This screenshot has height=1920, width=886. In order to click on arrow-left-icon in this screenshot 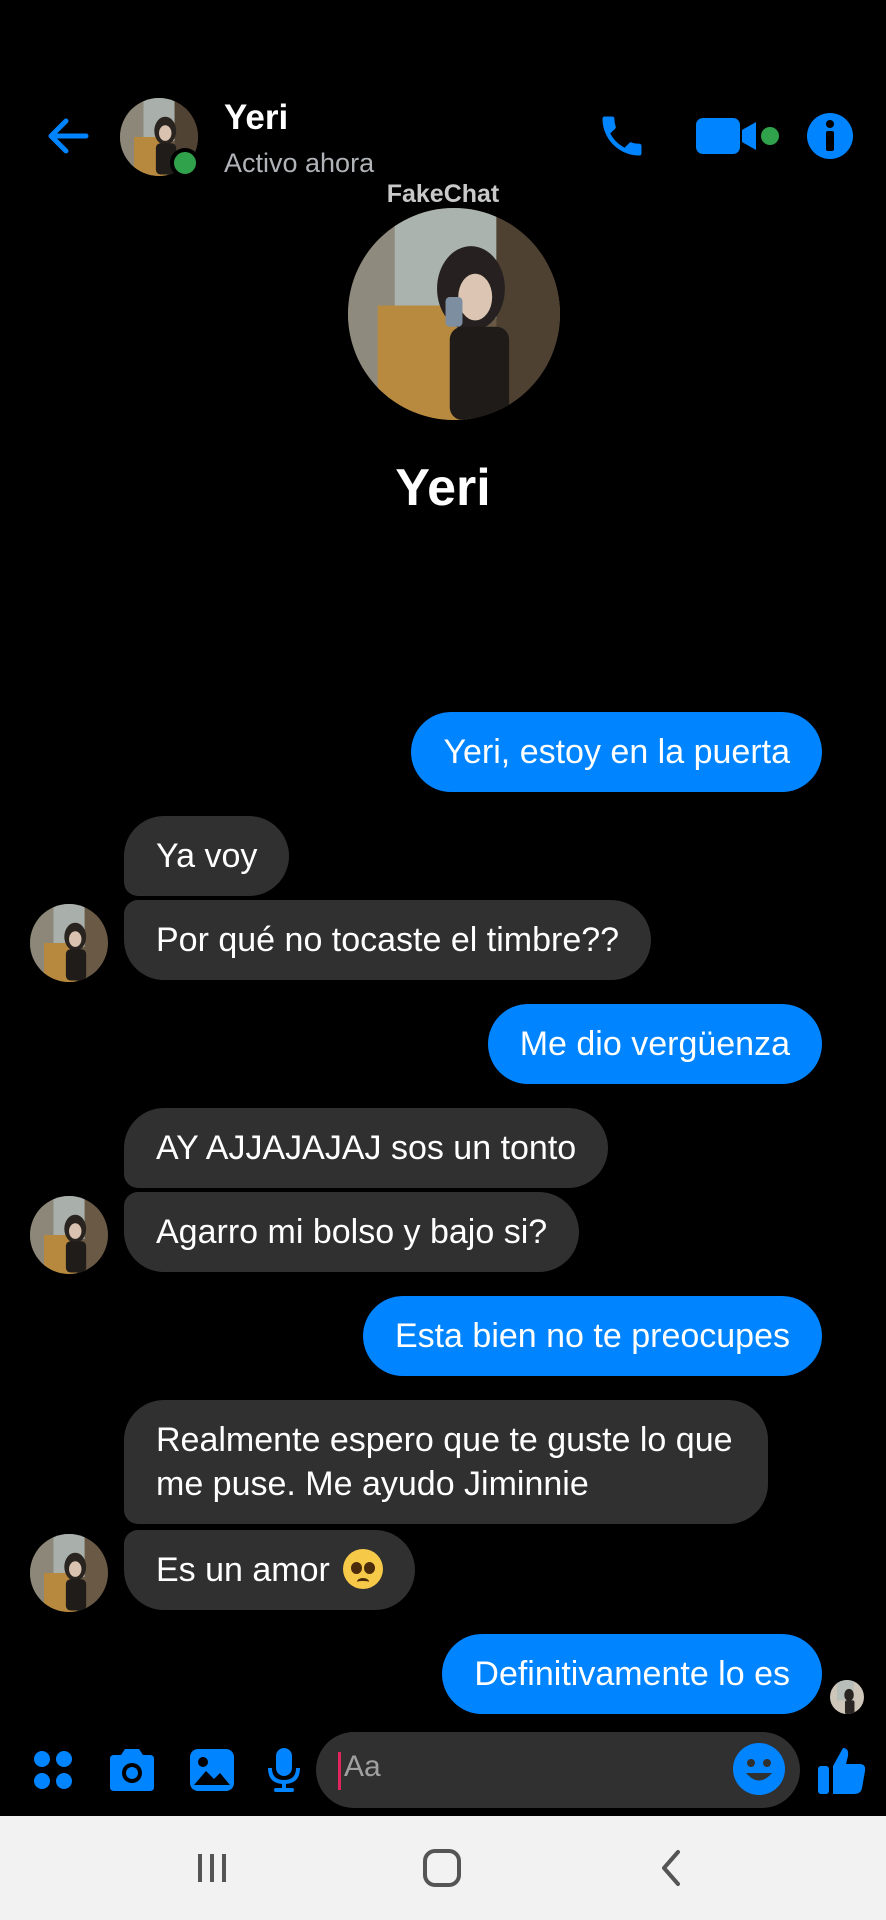, I will do `click(68, 136)`.